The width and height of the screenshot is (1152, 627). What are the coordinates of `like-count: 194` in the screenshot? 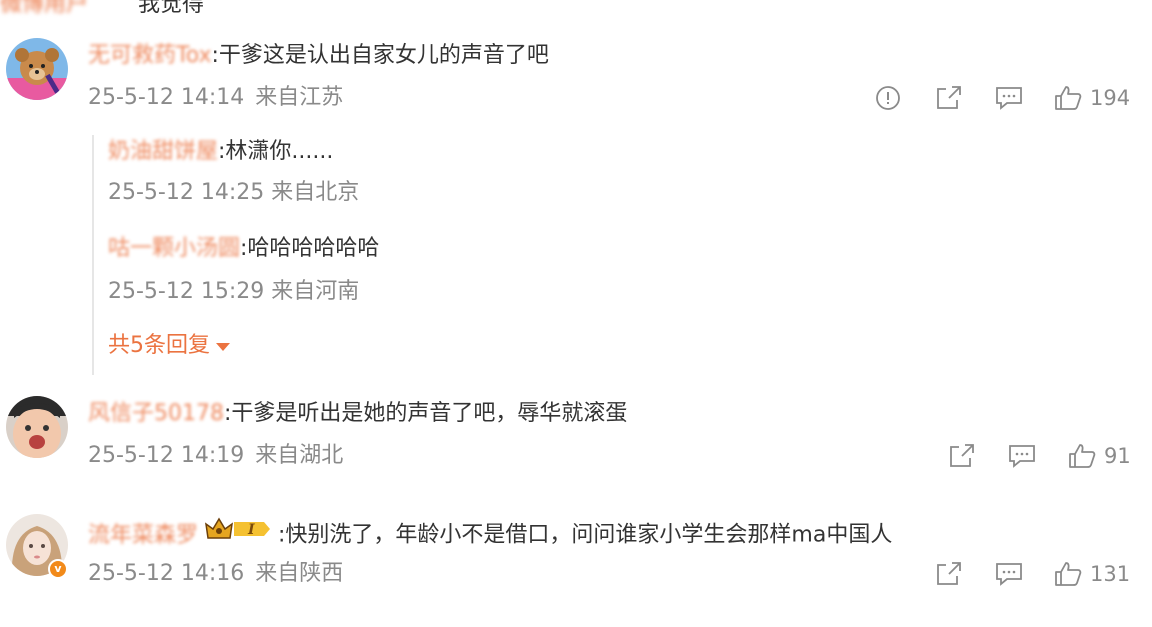 It's located at (1110, 98).